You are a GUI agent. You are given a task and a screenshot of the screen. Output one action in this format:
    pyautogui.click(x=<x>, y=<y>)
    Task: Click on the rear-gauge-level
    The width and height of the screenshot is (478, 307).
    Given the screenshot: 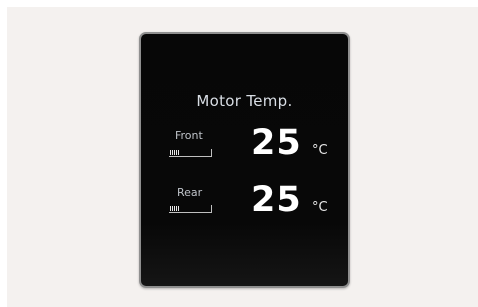 What is the action you would take?
    pyautogui.click(x=175, y=208)
    